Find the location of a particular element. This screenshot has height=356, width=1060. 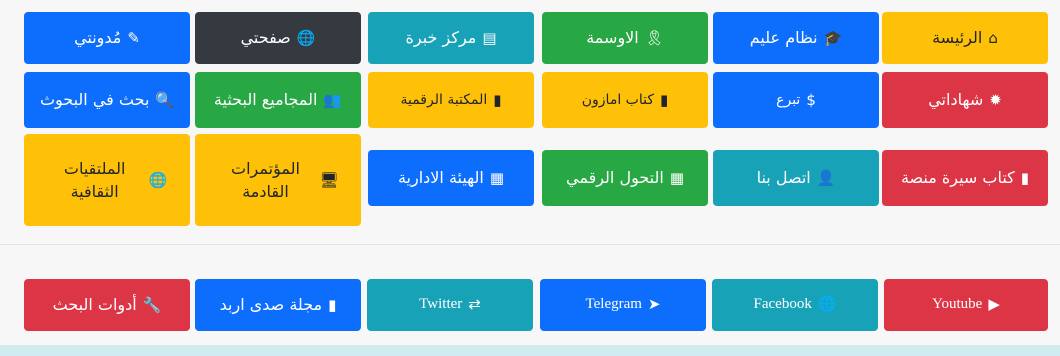

wrench-icon: 🔧 is located at coordinates (152, 304).